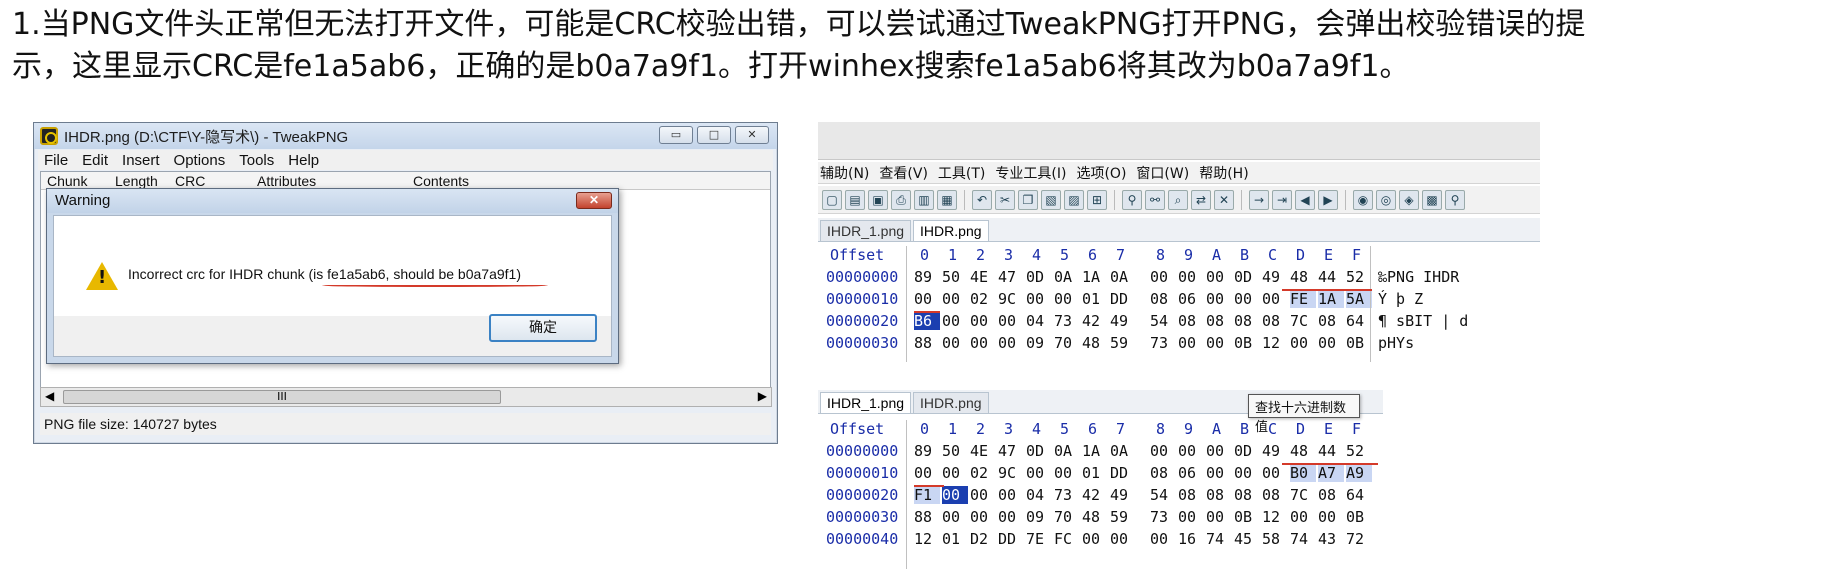 The height and width of the screenshot is (569, 1847). Describe the element at coordinates (924, 199) in the screenshot. I see `properties-icon: ▥` at that location.